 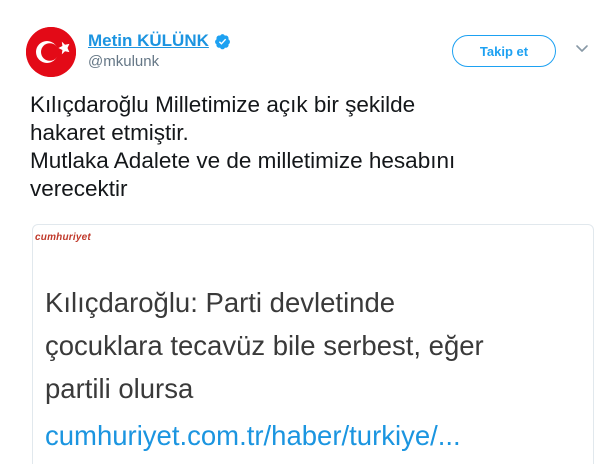 What do you see at coordinates (63, 237) in the screenshot?
I see `card-source-logo: cumhuriyet` at bounding box center [63, 237].